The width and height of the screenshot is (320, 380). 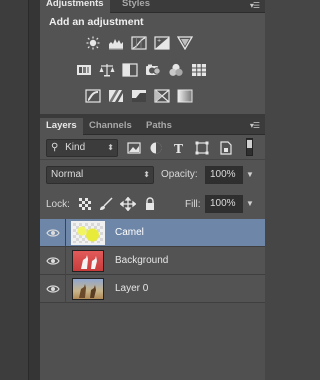 I want to click on blend-mode-select: Normal ⬍, so click(x=100, y=175).